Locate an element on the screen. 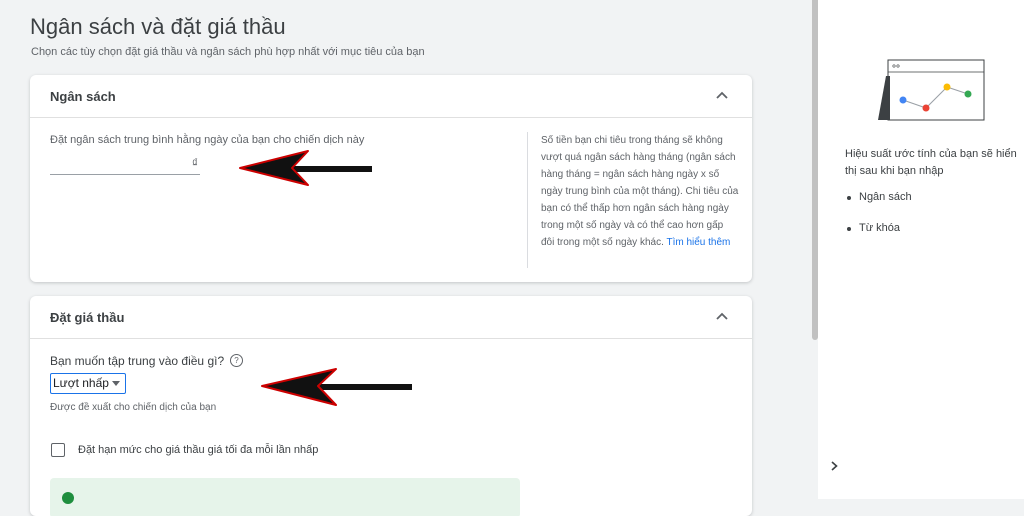 Image resolution: width=1024 pixels, height=516 pixels. learn-more-link: Tìm hiểu thêm is located at coordinates (698, 242).